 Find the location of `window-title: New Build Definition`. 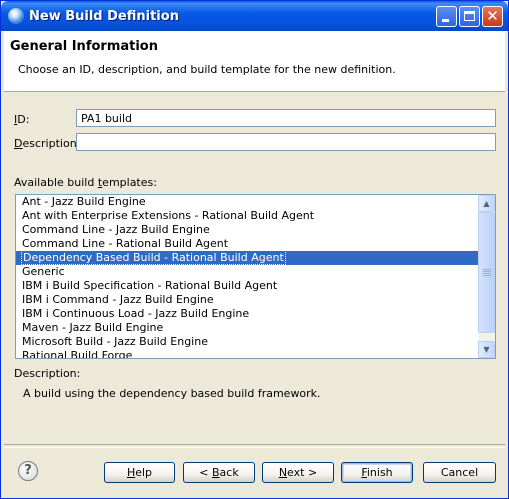

window-title: New Build Definition is located at coordinates (104, 16).